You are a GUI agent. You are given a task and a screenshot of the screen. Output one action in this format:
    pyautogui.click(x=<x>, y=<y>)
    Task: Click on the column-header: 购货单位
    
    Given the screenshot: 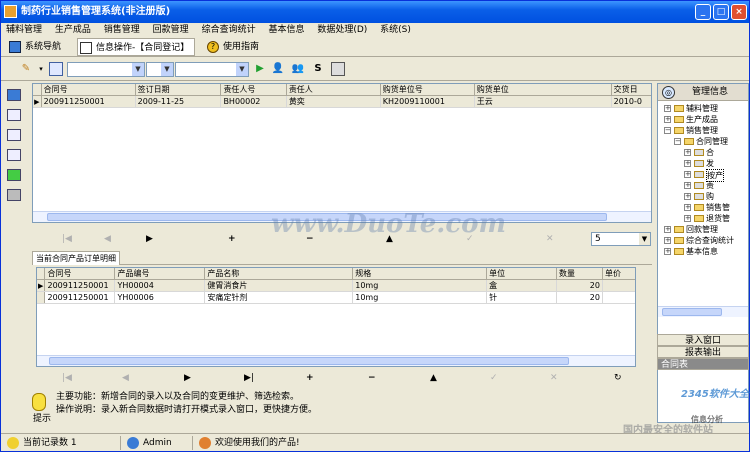 What is the action you would take?
    pyautogui.click(x=543, y=90)
    